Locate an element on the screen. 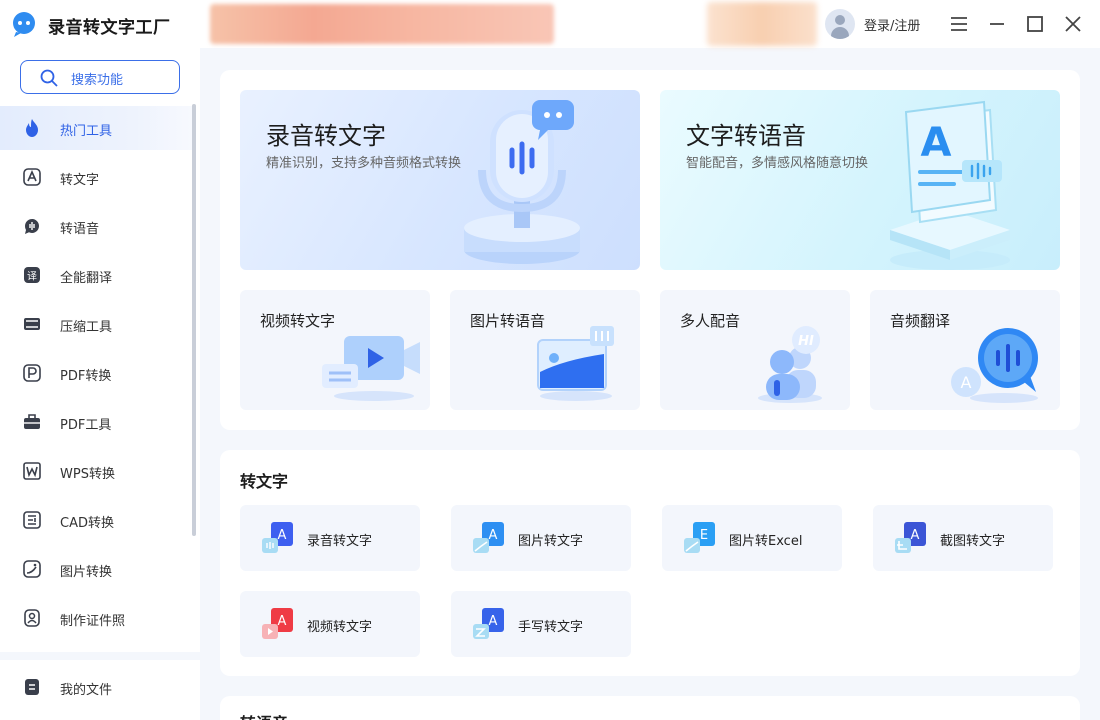 The height and width of the screenshot is (720, 1100). tool-image-to-excel-button: E 图片转Excel is located at coordinates (752, 538).